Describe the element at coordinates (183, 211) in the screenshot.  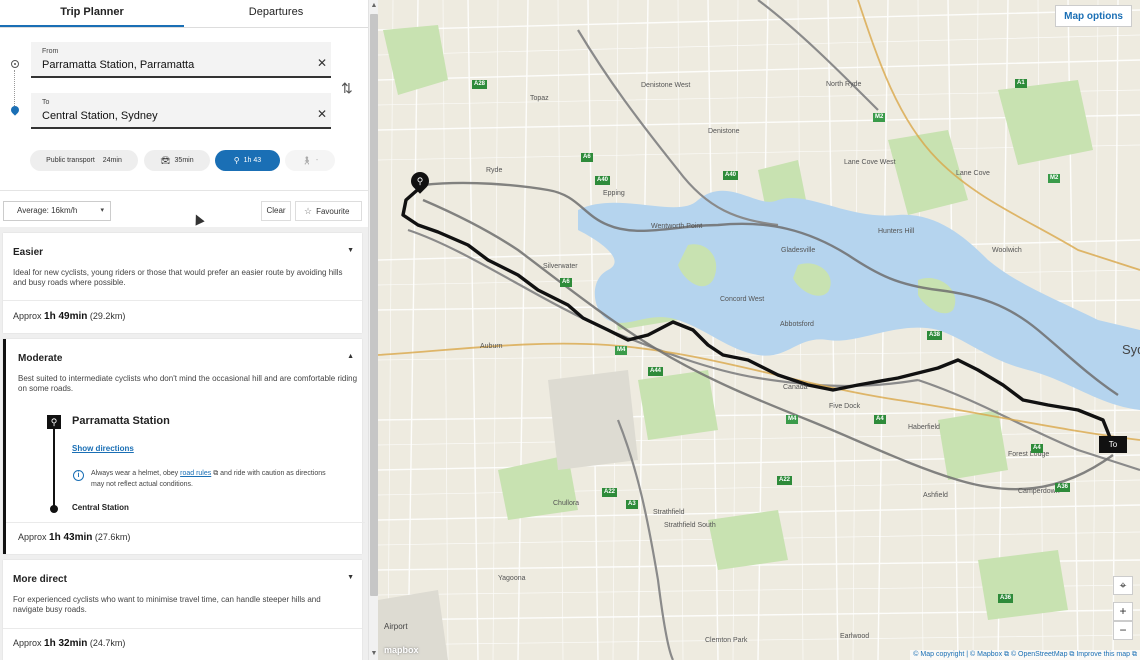
I see `route-filters: Average: 16km/h ▾ Clear ☆ Favourite` at that location.